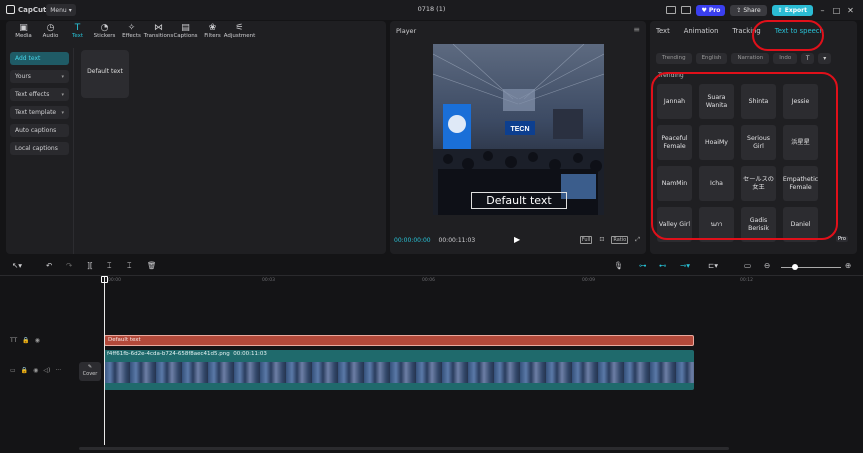  What do you see at coordinates (808, 58) in the screenshot?
I see `text-size-icon: T` at bounding box center [808, 58].